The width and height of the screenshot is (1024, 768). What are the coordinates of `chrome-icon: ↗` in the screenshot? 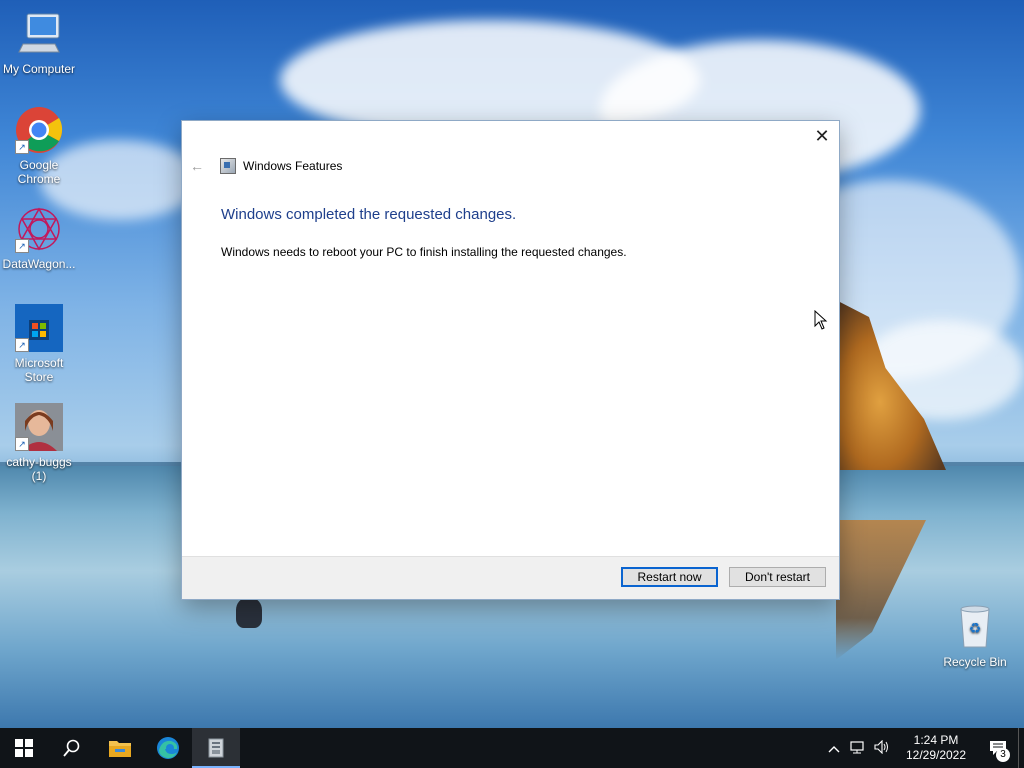 It's located at (39, 130).